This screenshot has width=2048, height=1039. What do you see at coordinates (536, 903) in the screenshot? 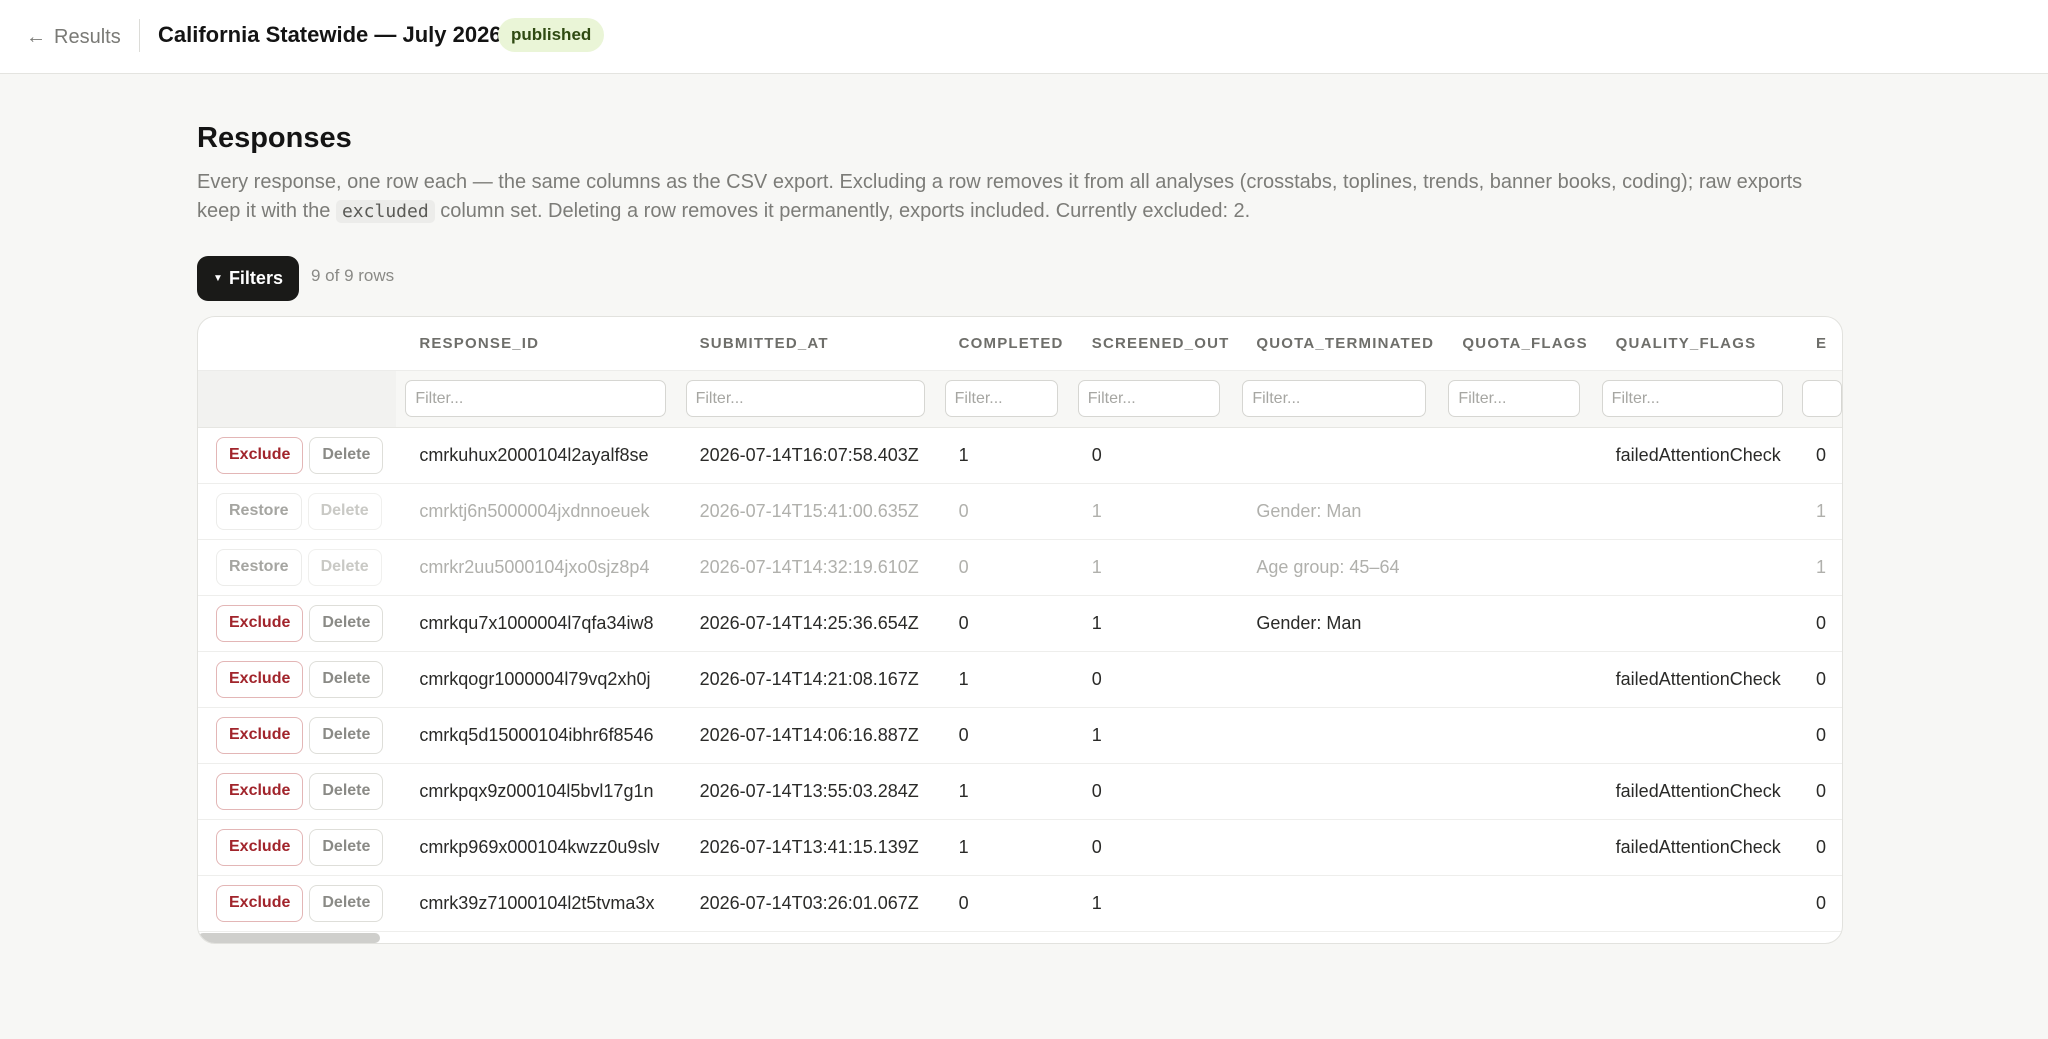
I see `cell-response-id: cmrk39z71000104l2t5tvma3x` at bounding box center [536, 903].